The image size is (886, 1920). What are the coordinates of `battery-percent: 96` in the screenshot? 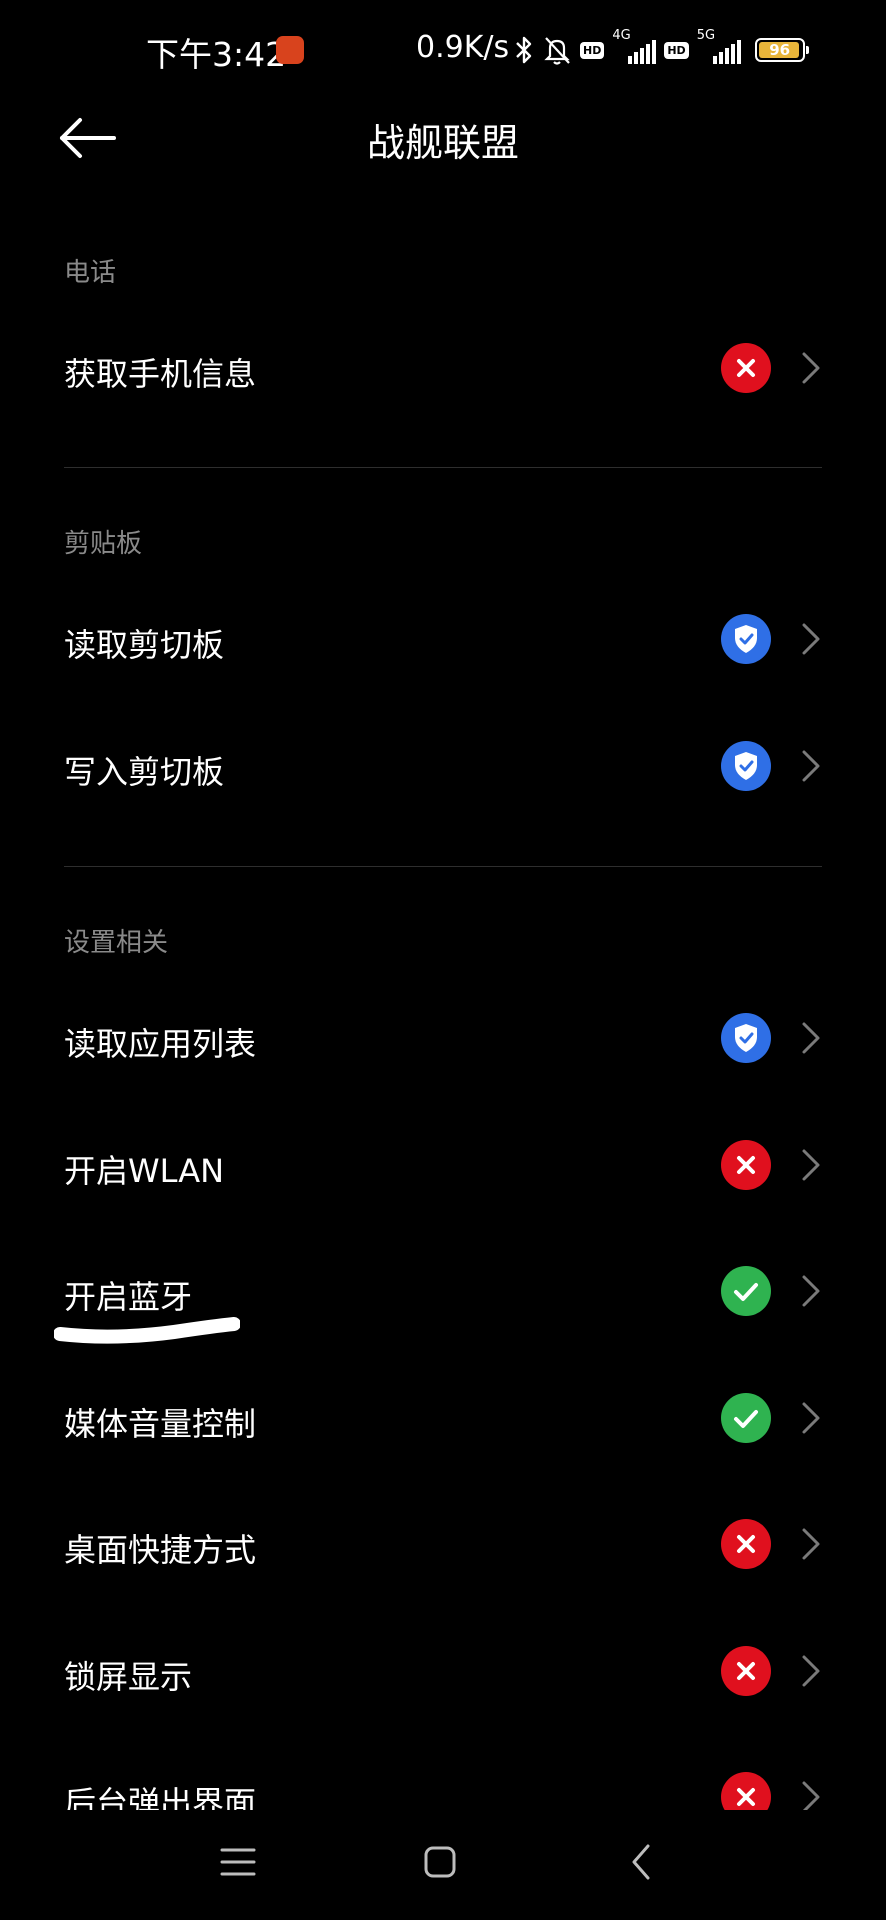 It's located at (780, 50).